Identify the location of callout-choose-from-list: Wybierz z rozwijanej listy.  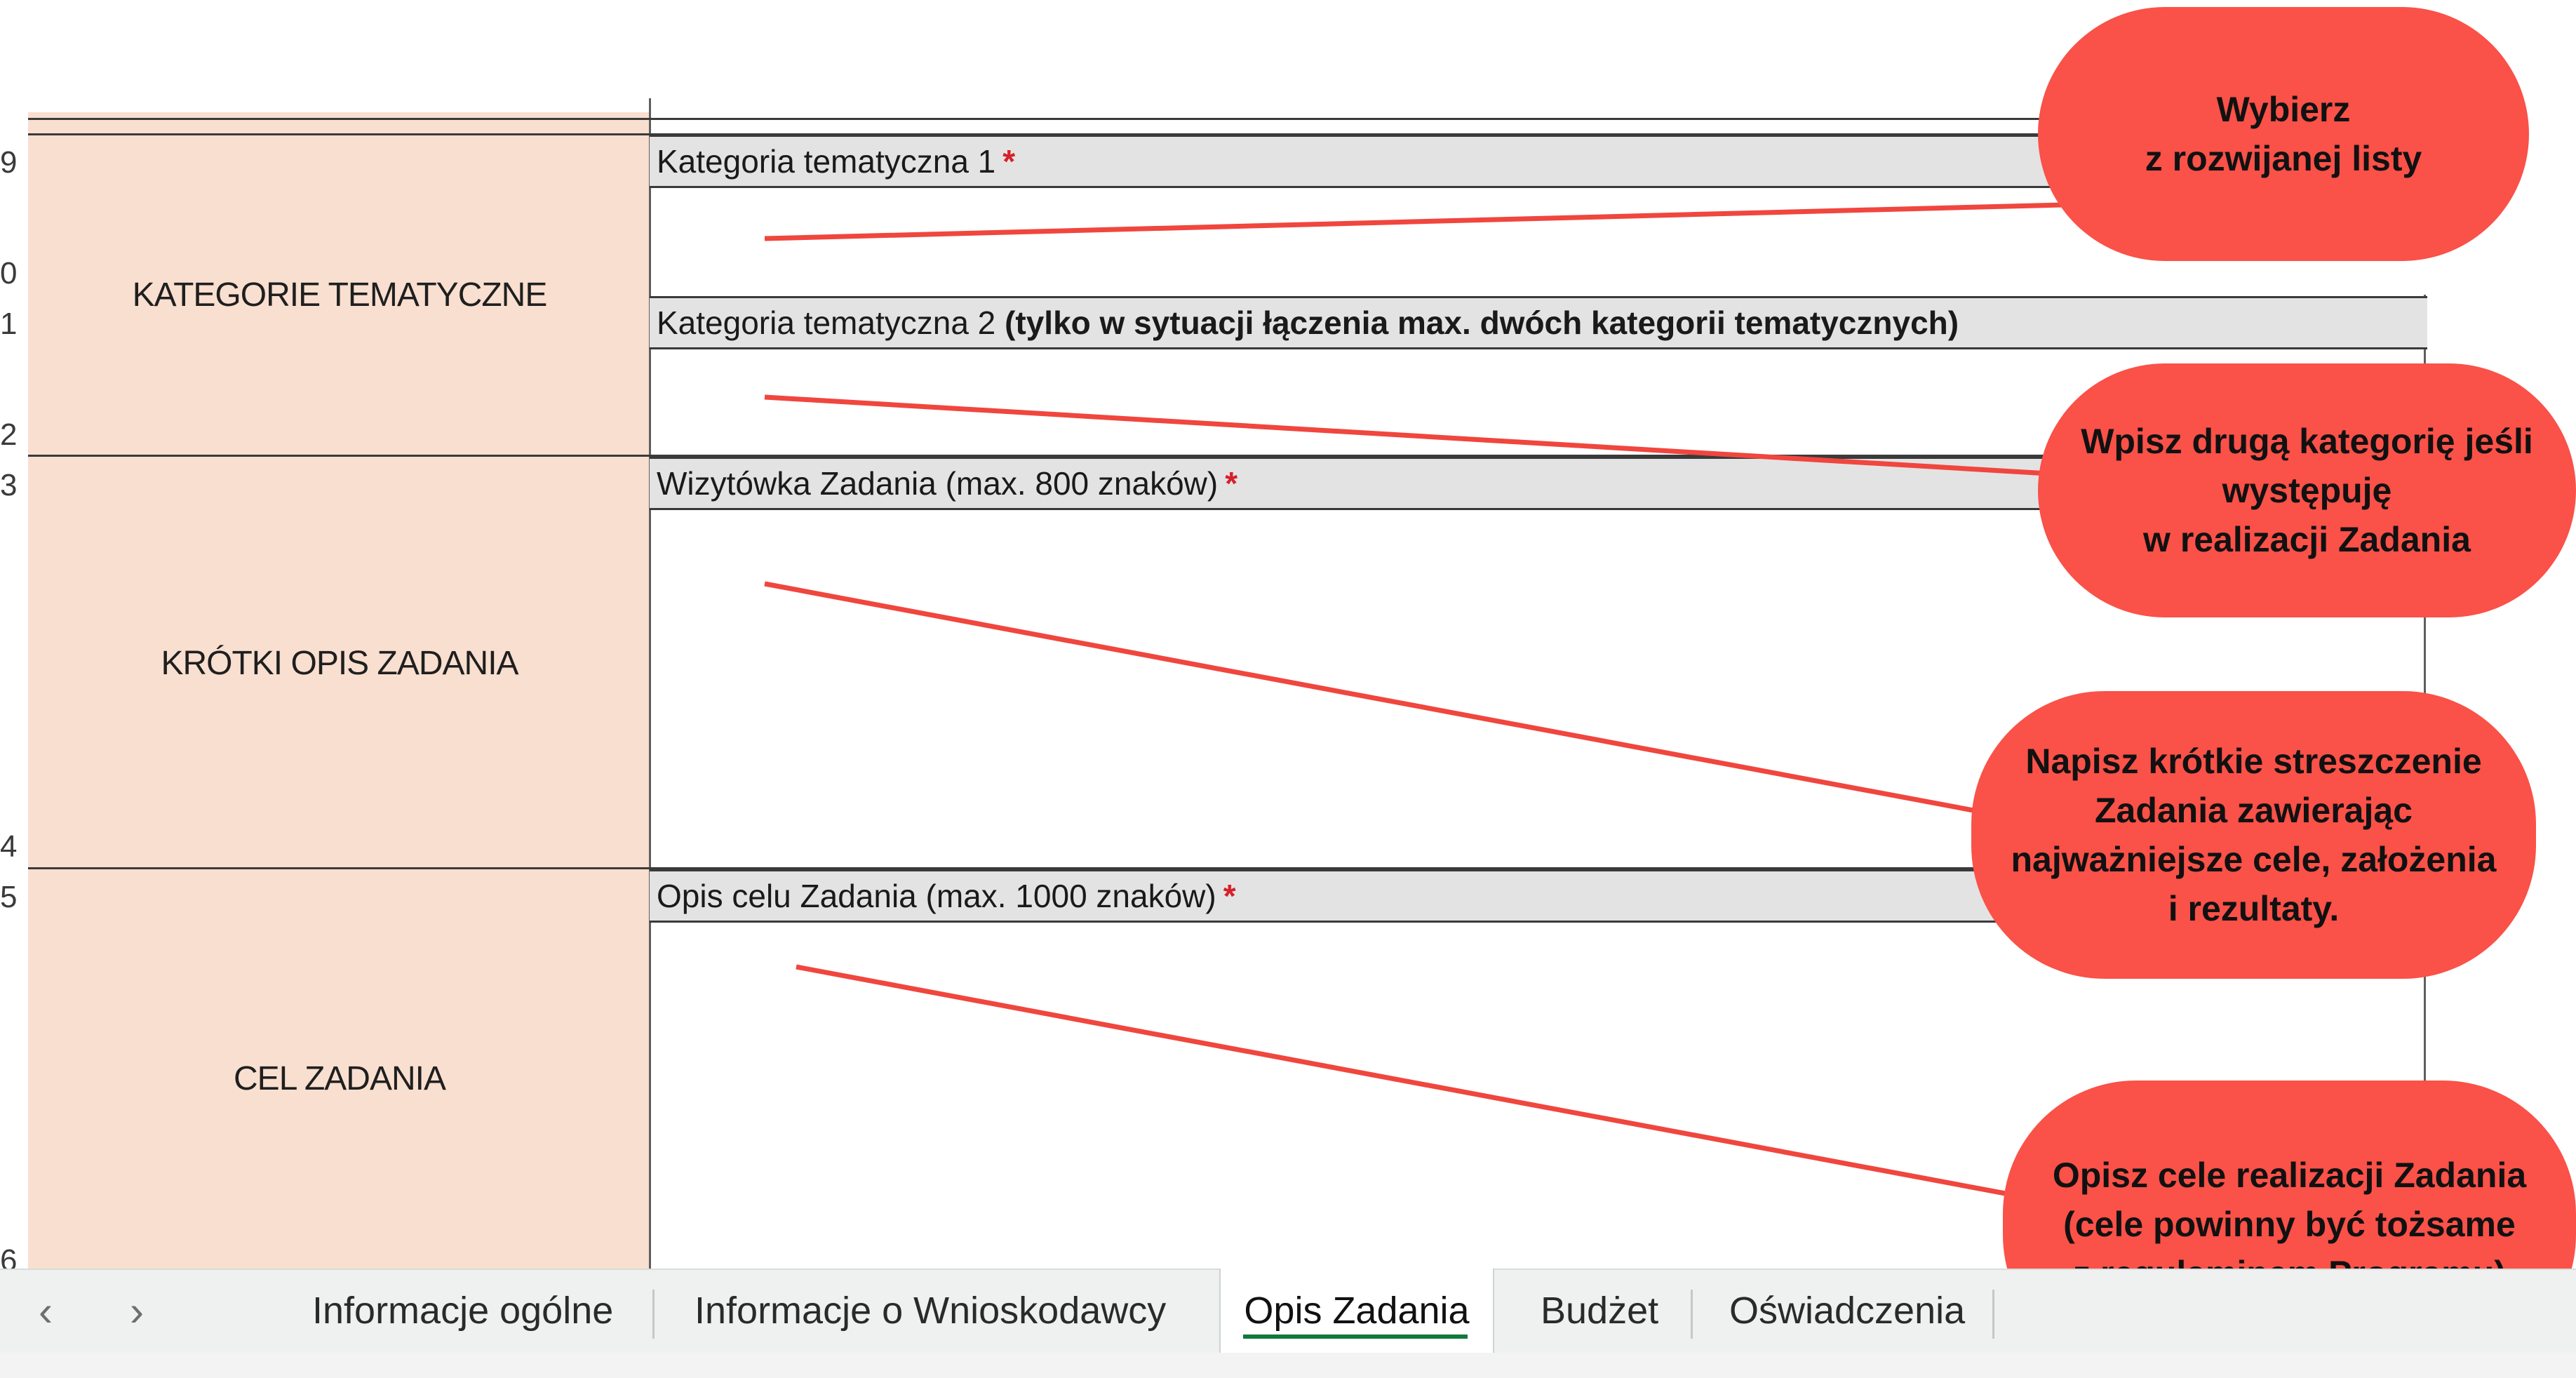
(2284, 134).